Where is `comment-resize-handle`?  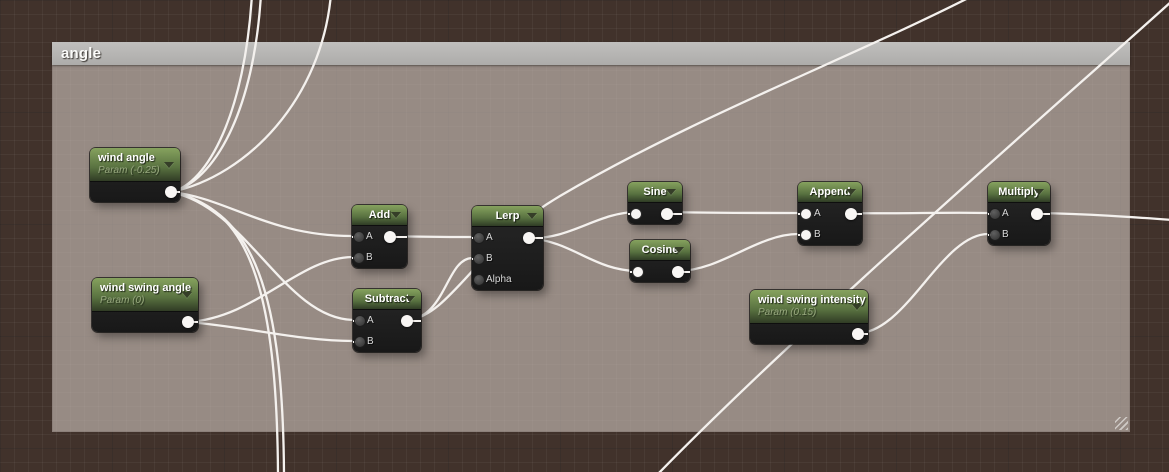
comment-resize-handle is located at coordinates (1121, 423).